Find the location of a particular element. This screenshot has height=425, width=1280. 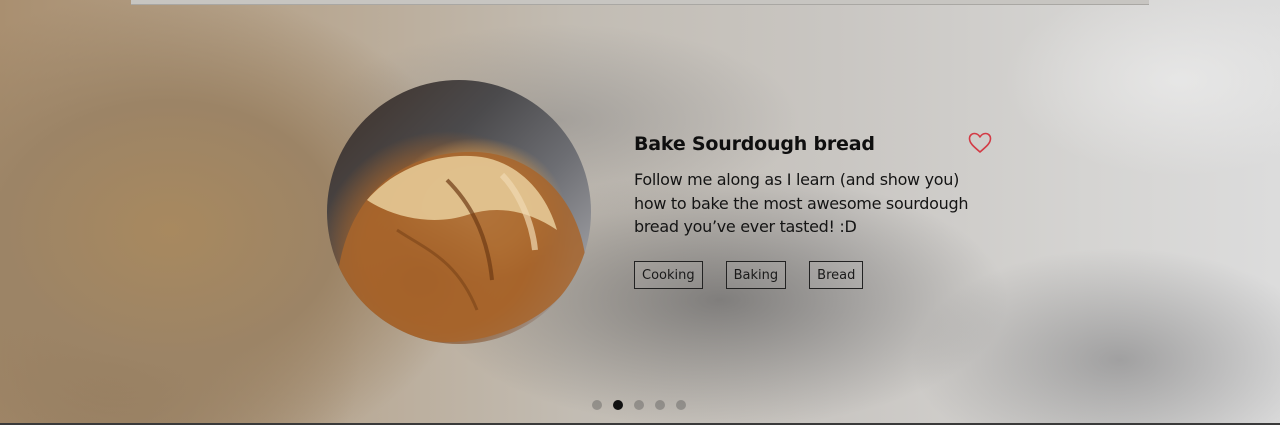

top-bar is located at coordinates (640, 2).